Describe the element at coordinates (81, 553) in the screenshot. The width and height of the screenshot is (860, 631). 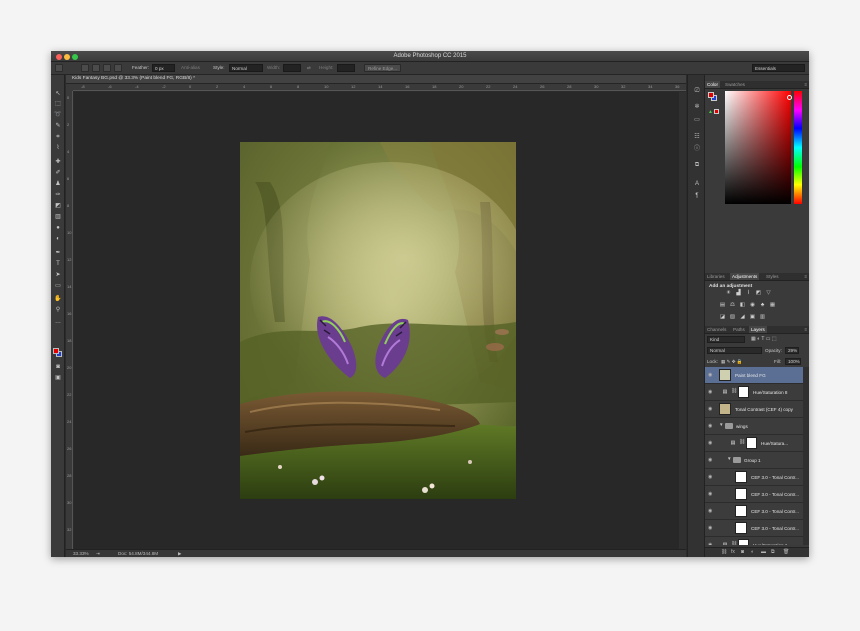
I see `zoom-level: 33.33%` at that location.